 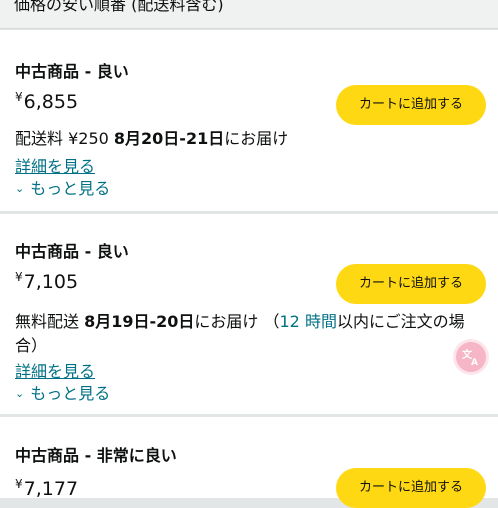 I want to click on price-amount: 6,855, so click(x=51, y=102).